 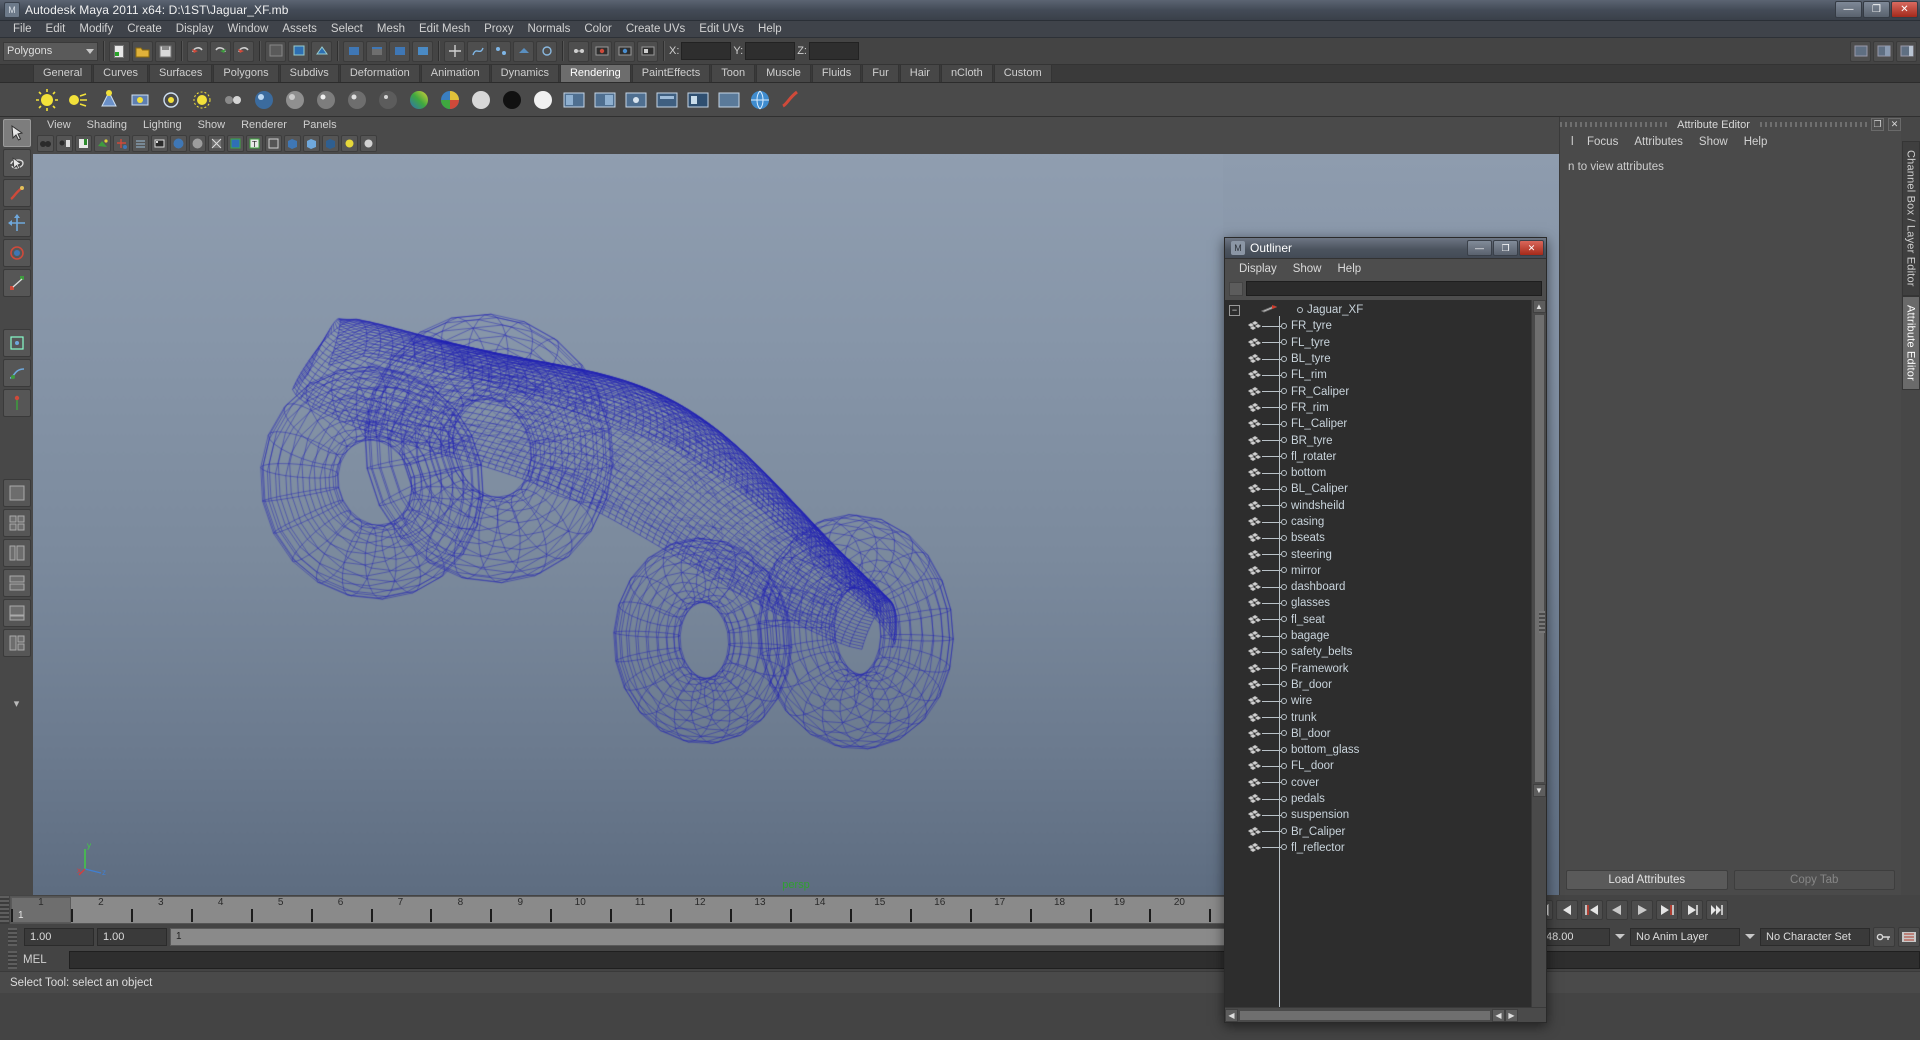 What do you see at coordinates (1378, 554) in the screenshot?
I see `outliner-item: steering` at bounding box center [1378, 554].